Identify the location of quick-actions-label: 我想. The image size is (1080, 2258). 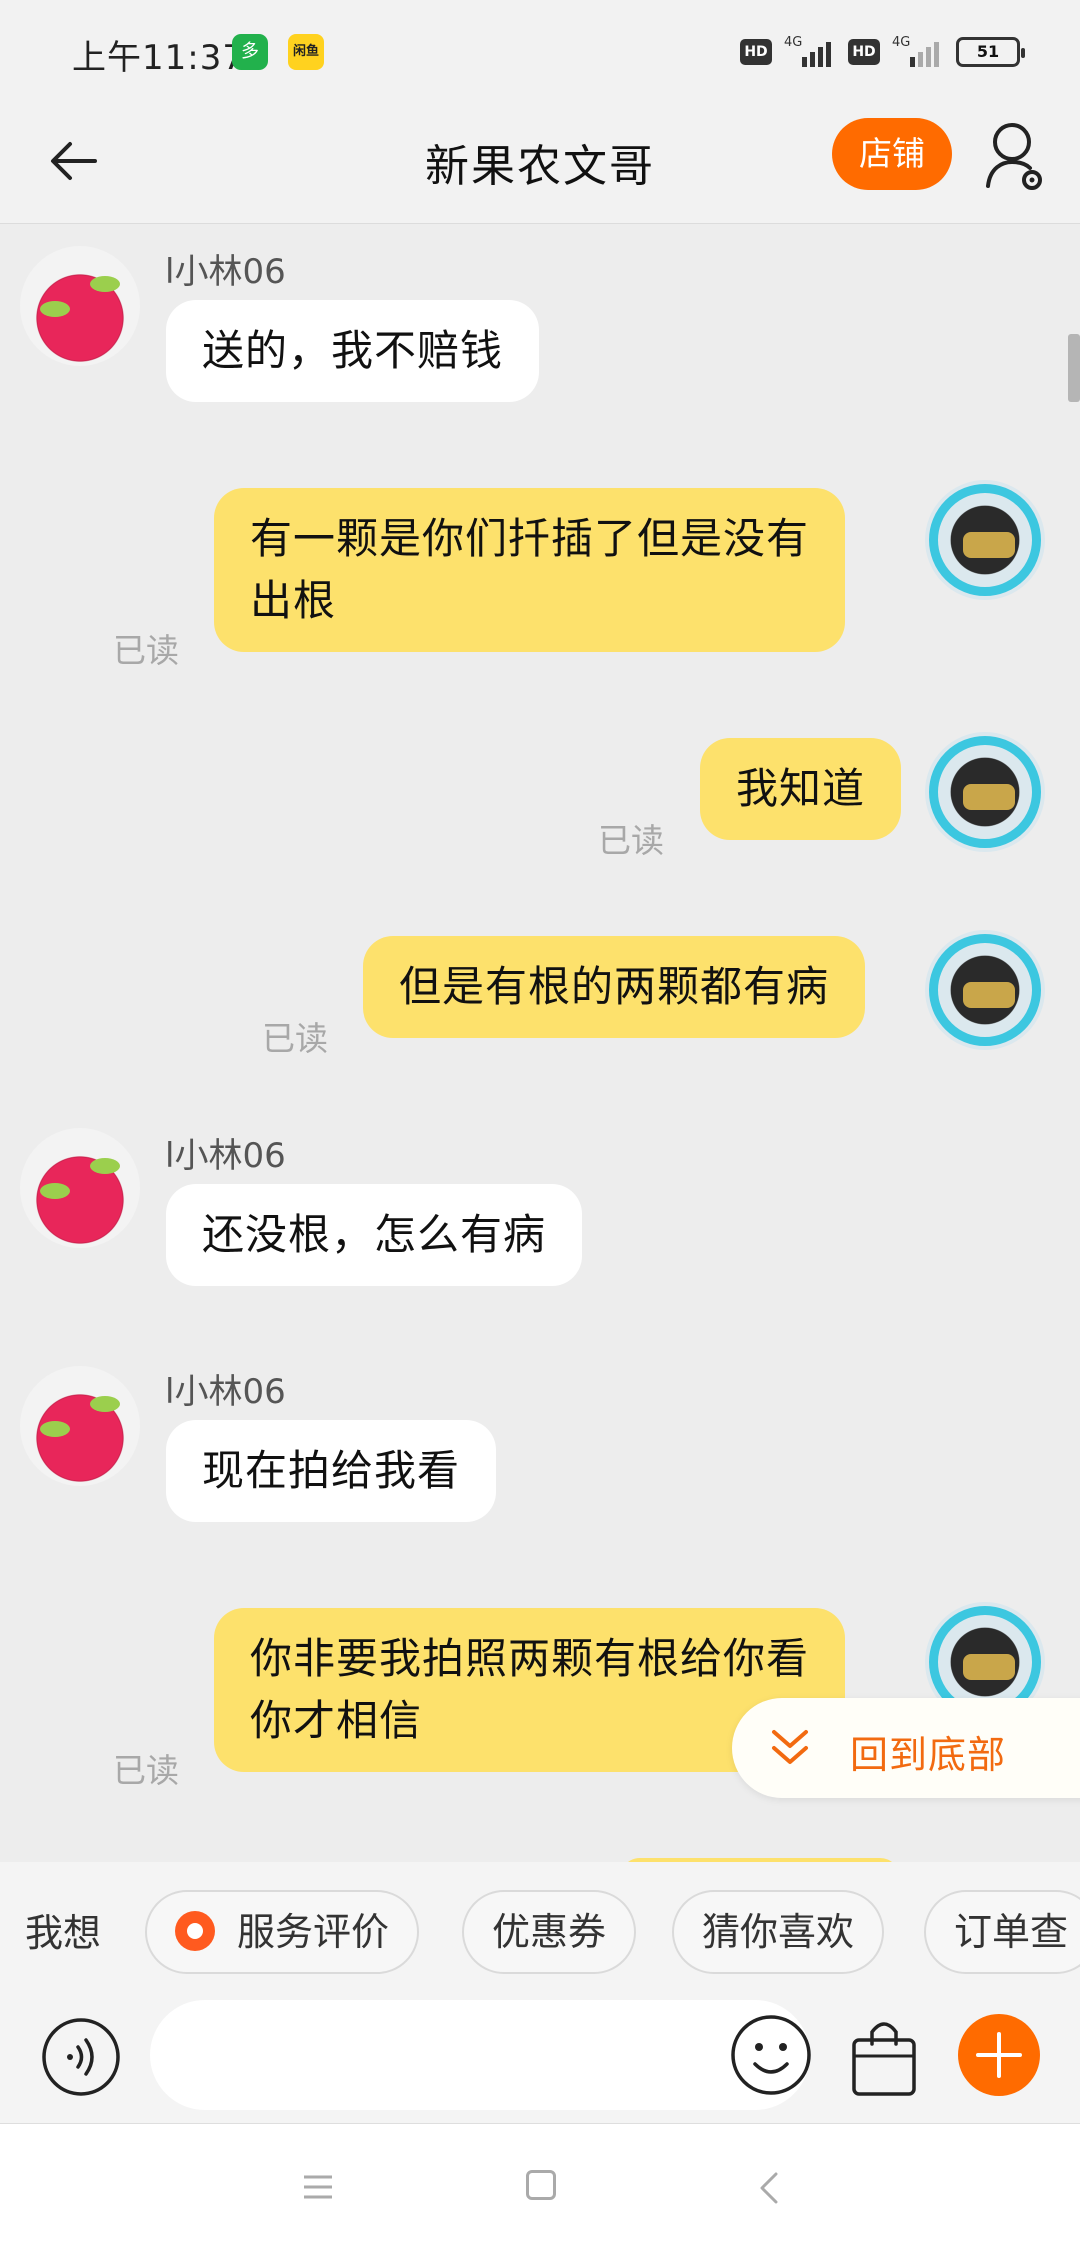
(63, 1933).